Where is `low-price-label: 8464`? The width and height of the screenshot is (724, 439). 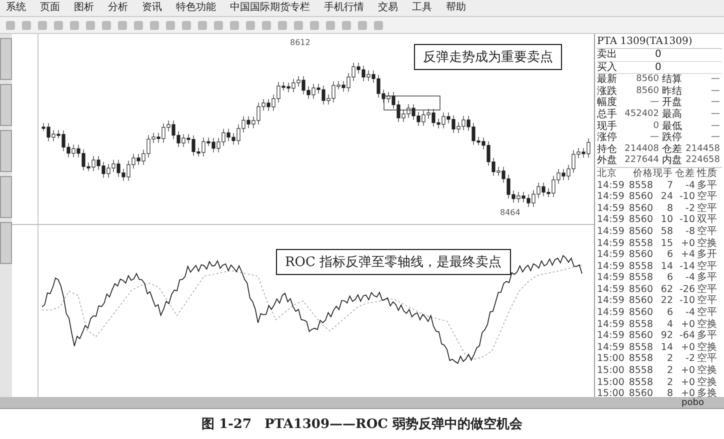
low-price-label: 8464 is located at coordinates (510, 212).